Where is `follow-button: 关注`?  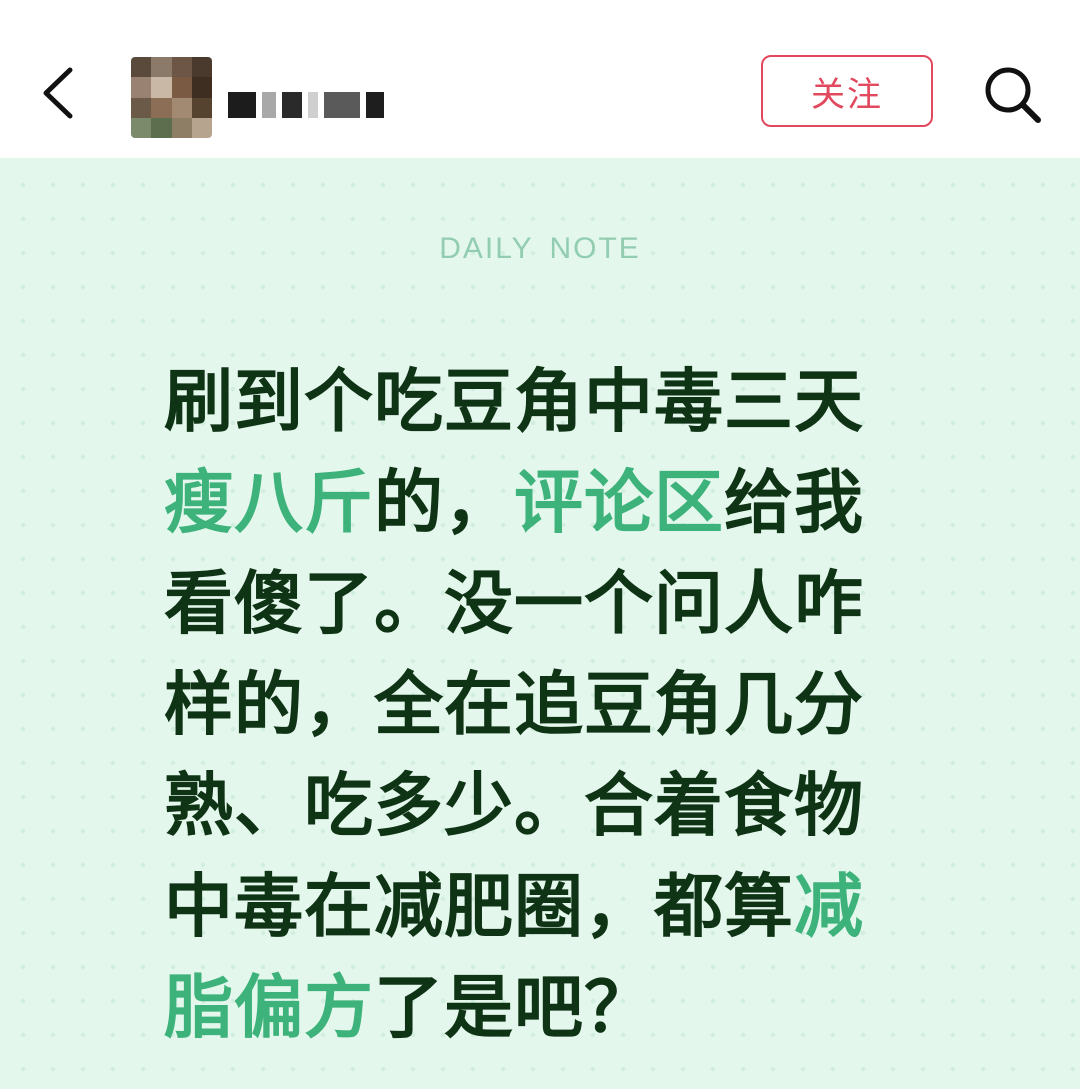 follow-button: 关注 is located at coordinates (847, 91).